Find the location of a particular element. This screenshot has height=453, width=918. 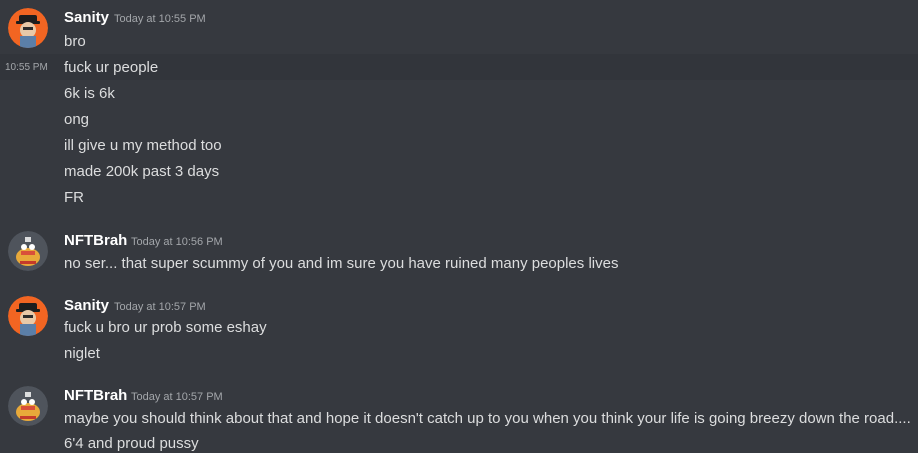

message-text: ong is located at coordinates (77, 119).